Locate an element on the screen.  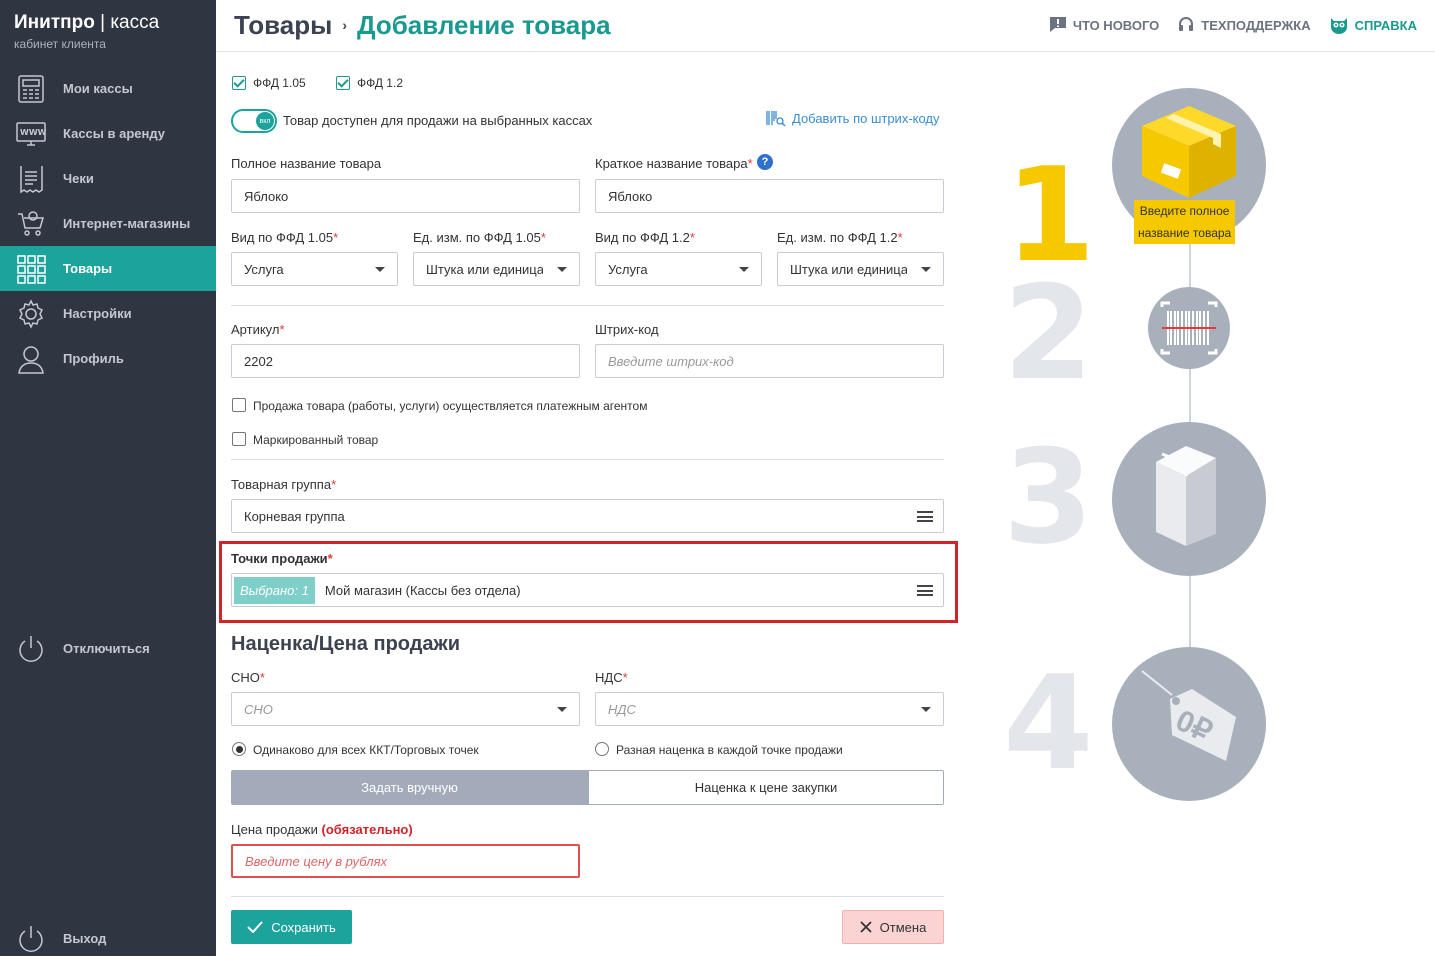
same-markup-radio is located at coordinates (239, 749).